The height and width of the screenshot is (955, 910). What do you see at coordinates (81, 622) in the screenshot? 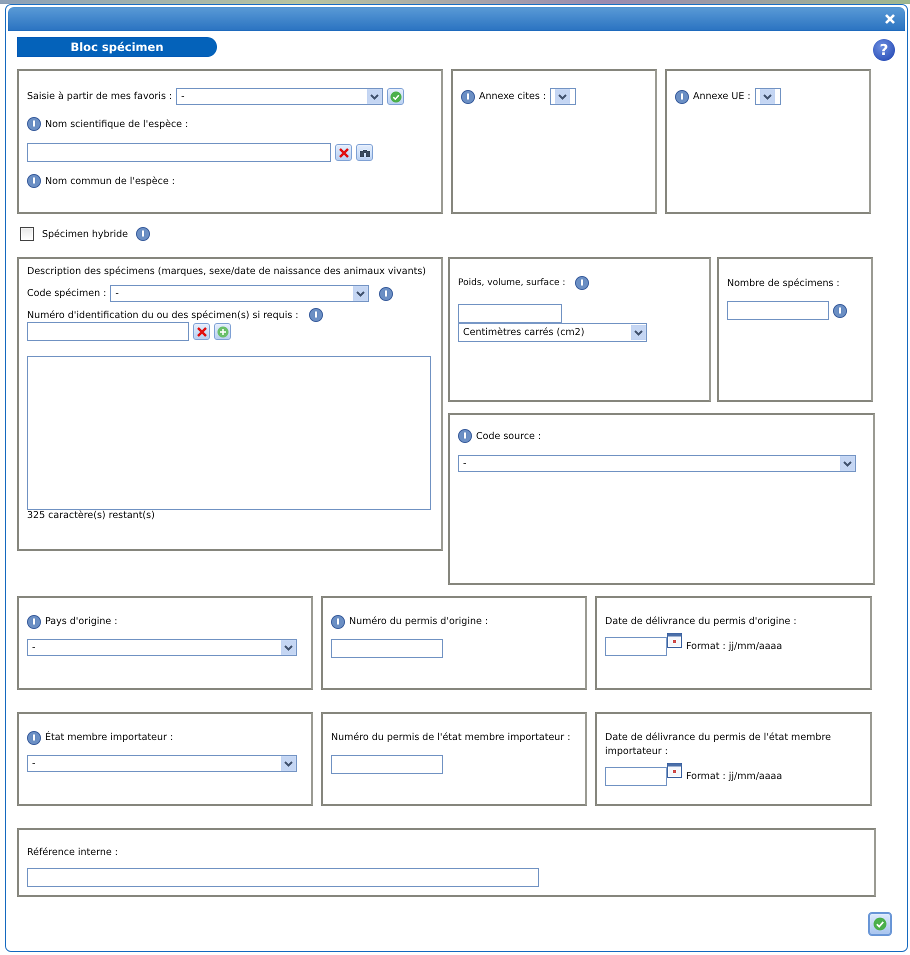
I see `field-label: Pays d'origine :` at bounding box center [81, 622].